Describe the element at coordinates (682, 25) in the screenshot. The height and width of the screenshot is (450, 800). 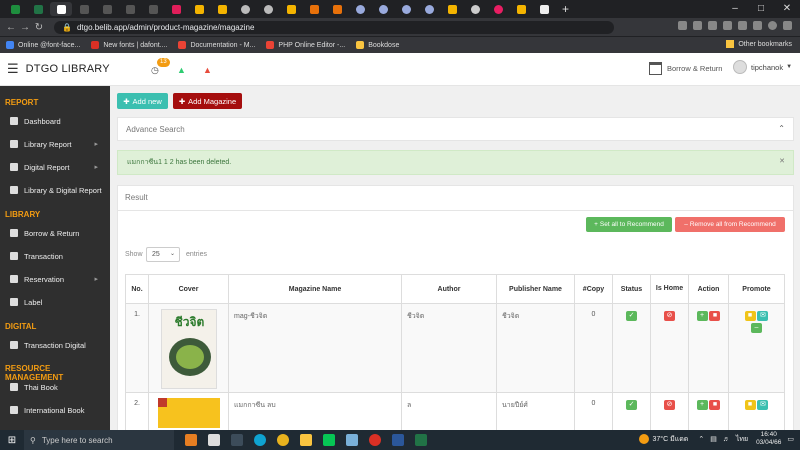
I see `share-icon` at that location.